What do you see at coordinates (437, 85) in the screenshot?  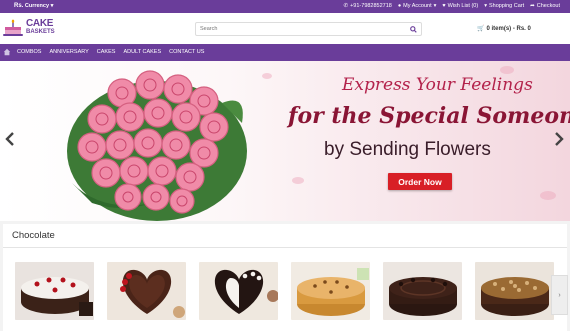 I see `banner-headline-1: Express Your Feelings` at bounding box center [437, 85].